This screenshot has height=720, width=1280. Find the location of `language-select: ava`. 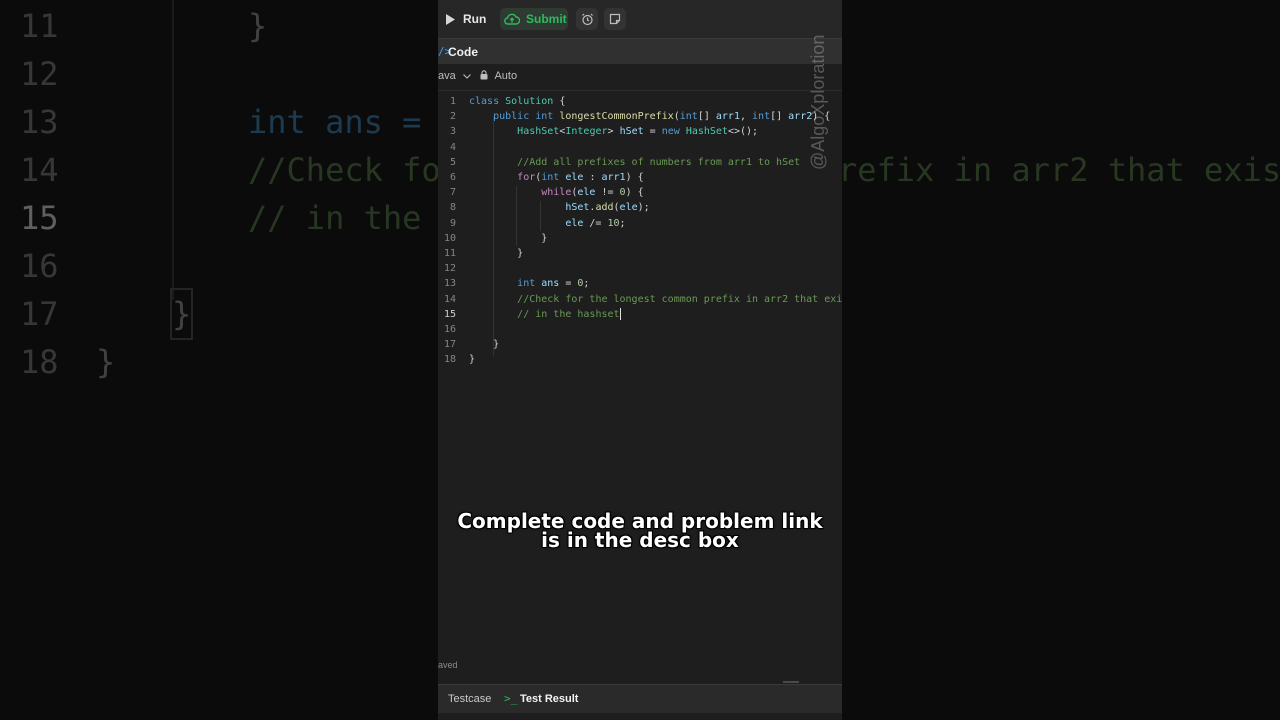

language-select: ava is located at coordinates (454, 76).